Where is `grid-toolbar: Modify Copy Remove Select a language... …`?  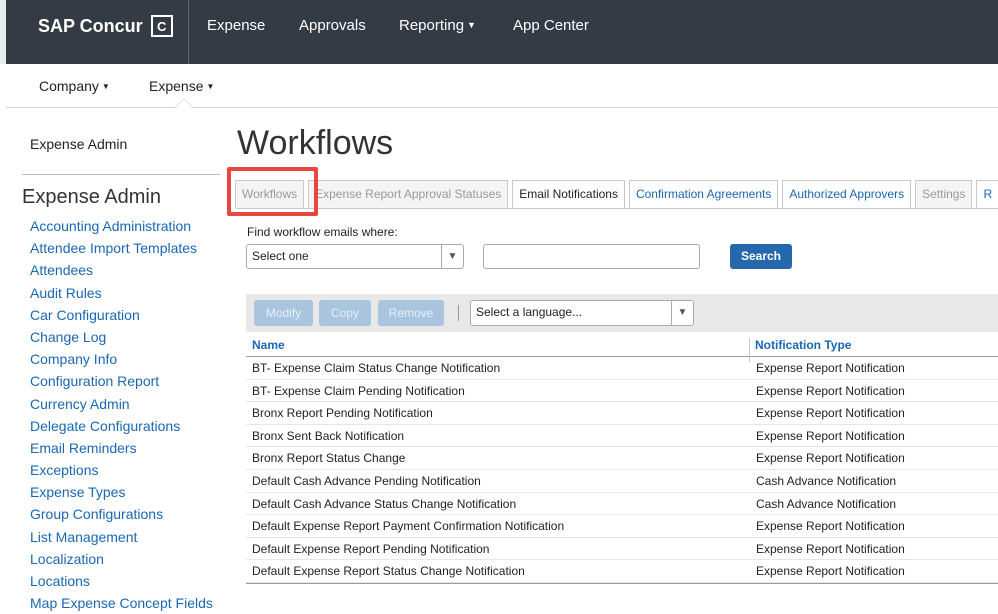 grid-toolbar: Modify Copy Remove Select a language... … is located at coordinates (622, 313).